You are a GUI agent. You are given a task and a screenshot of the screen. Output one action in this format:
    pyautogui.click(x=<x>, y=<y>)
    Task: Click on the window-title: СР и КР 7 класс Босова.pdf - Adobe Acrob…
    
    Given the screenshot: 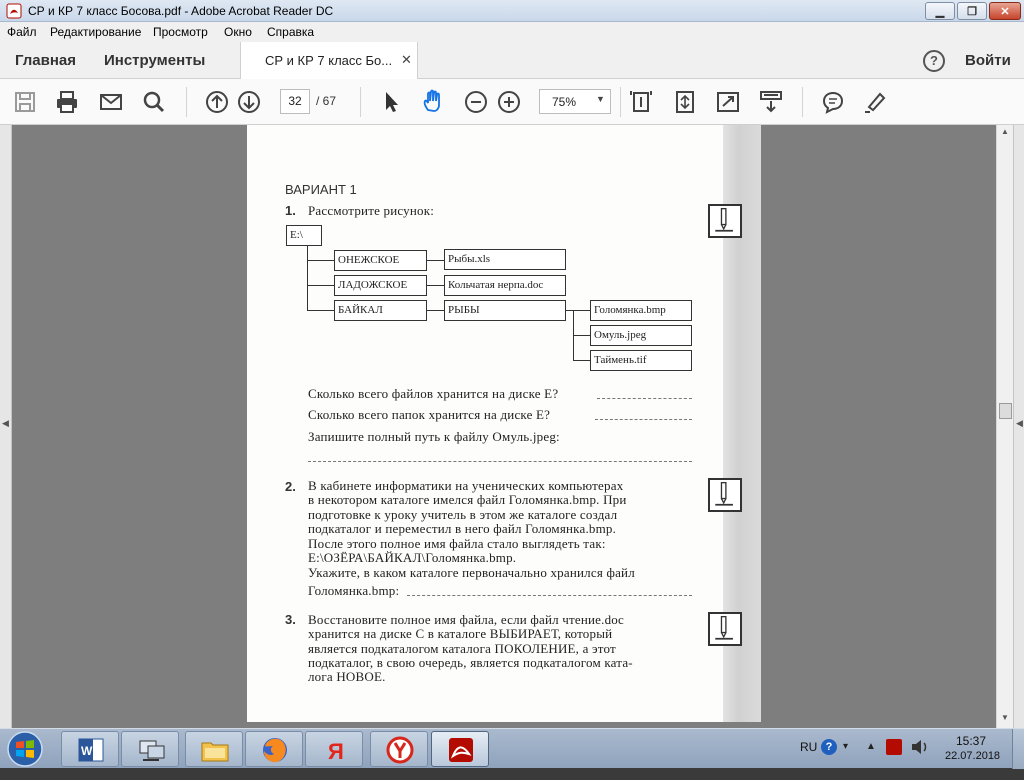 What is the action you would take?
    pyautogui.click(x=181, y=11)
    